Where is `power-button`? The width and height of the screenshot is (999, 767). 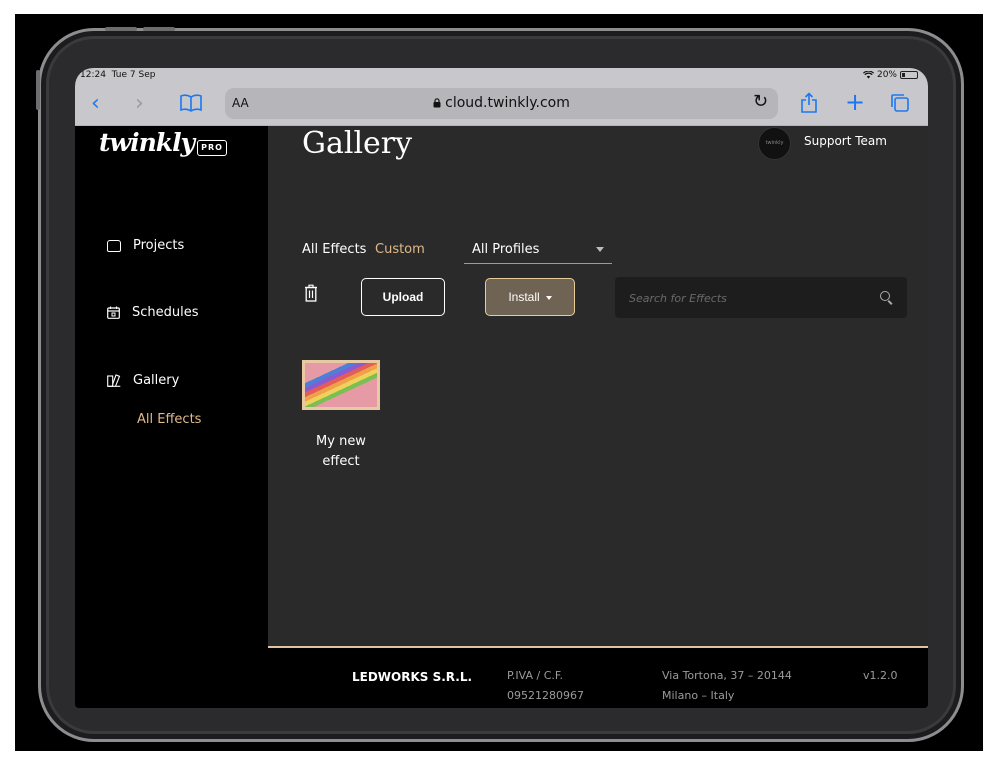
power-button is located at coordinates (38, 90).